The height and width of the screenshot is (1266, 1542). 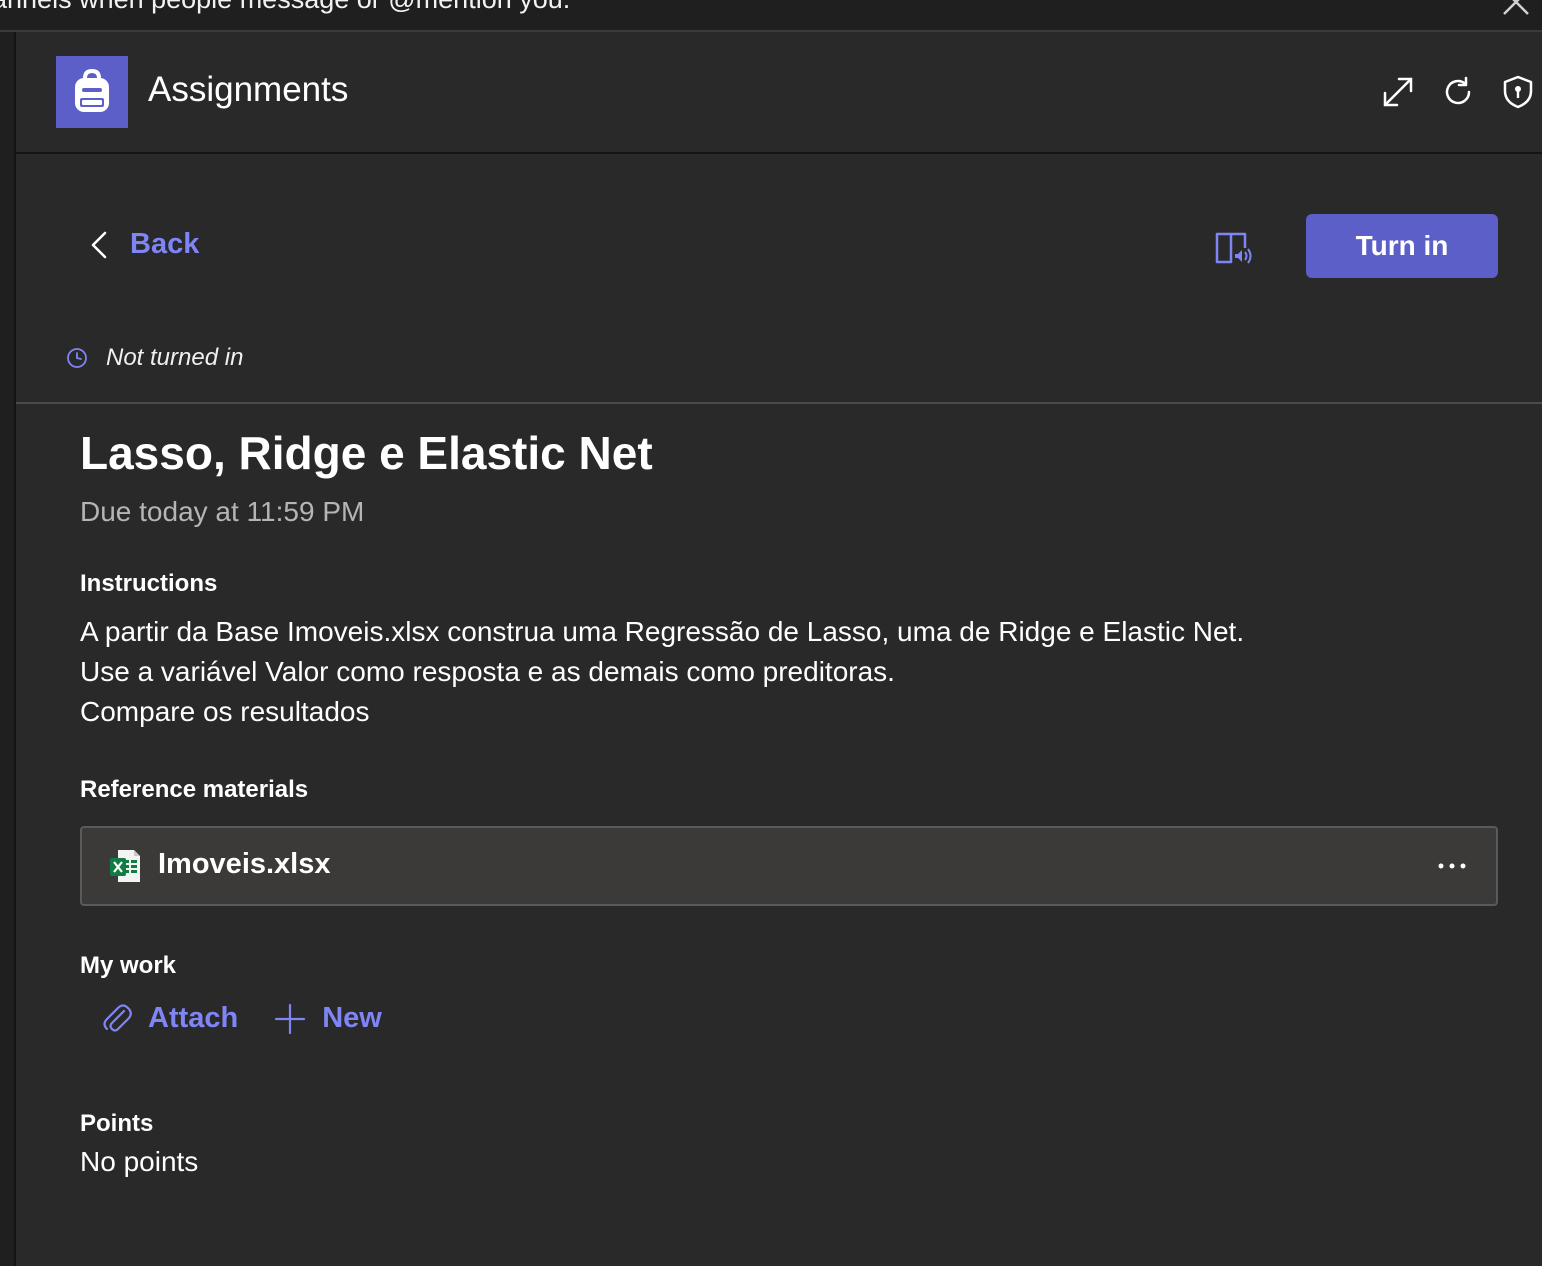 I want to click on my-work-actions: Attach New, so click(x=260, y=1018).